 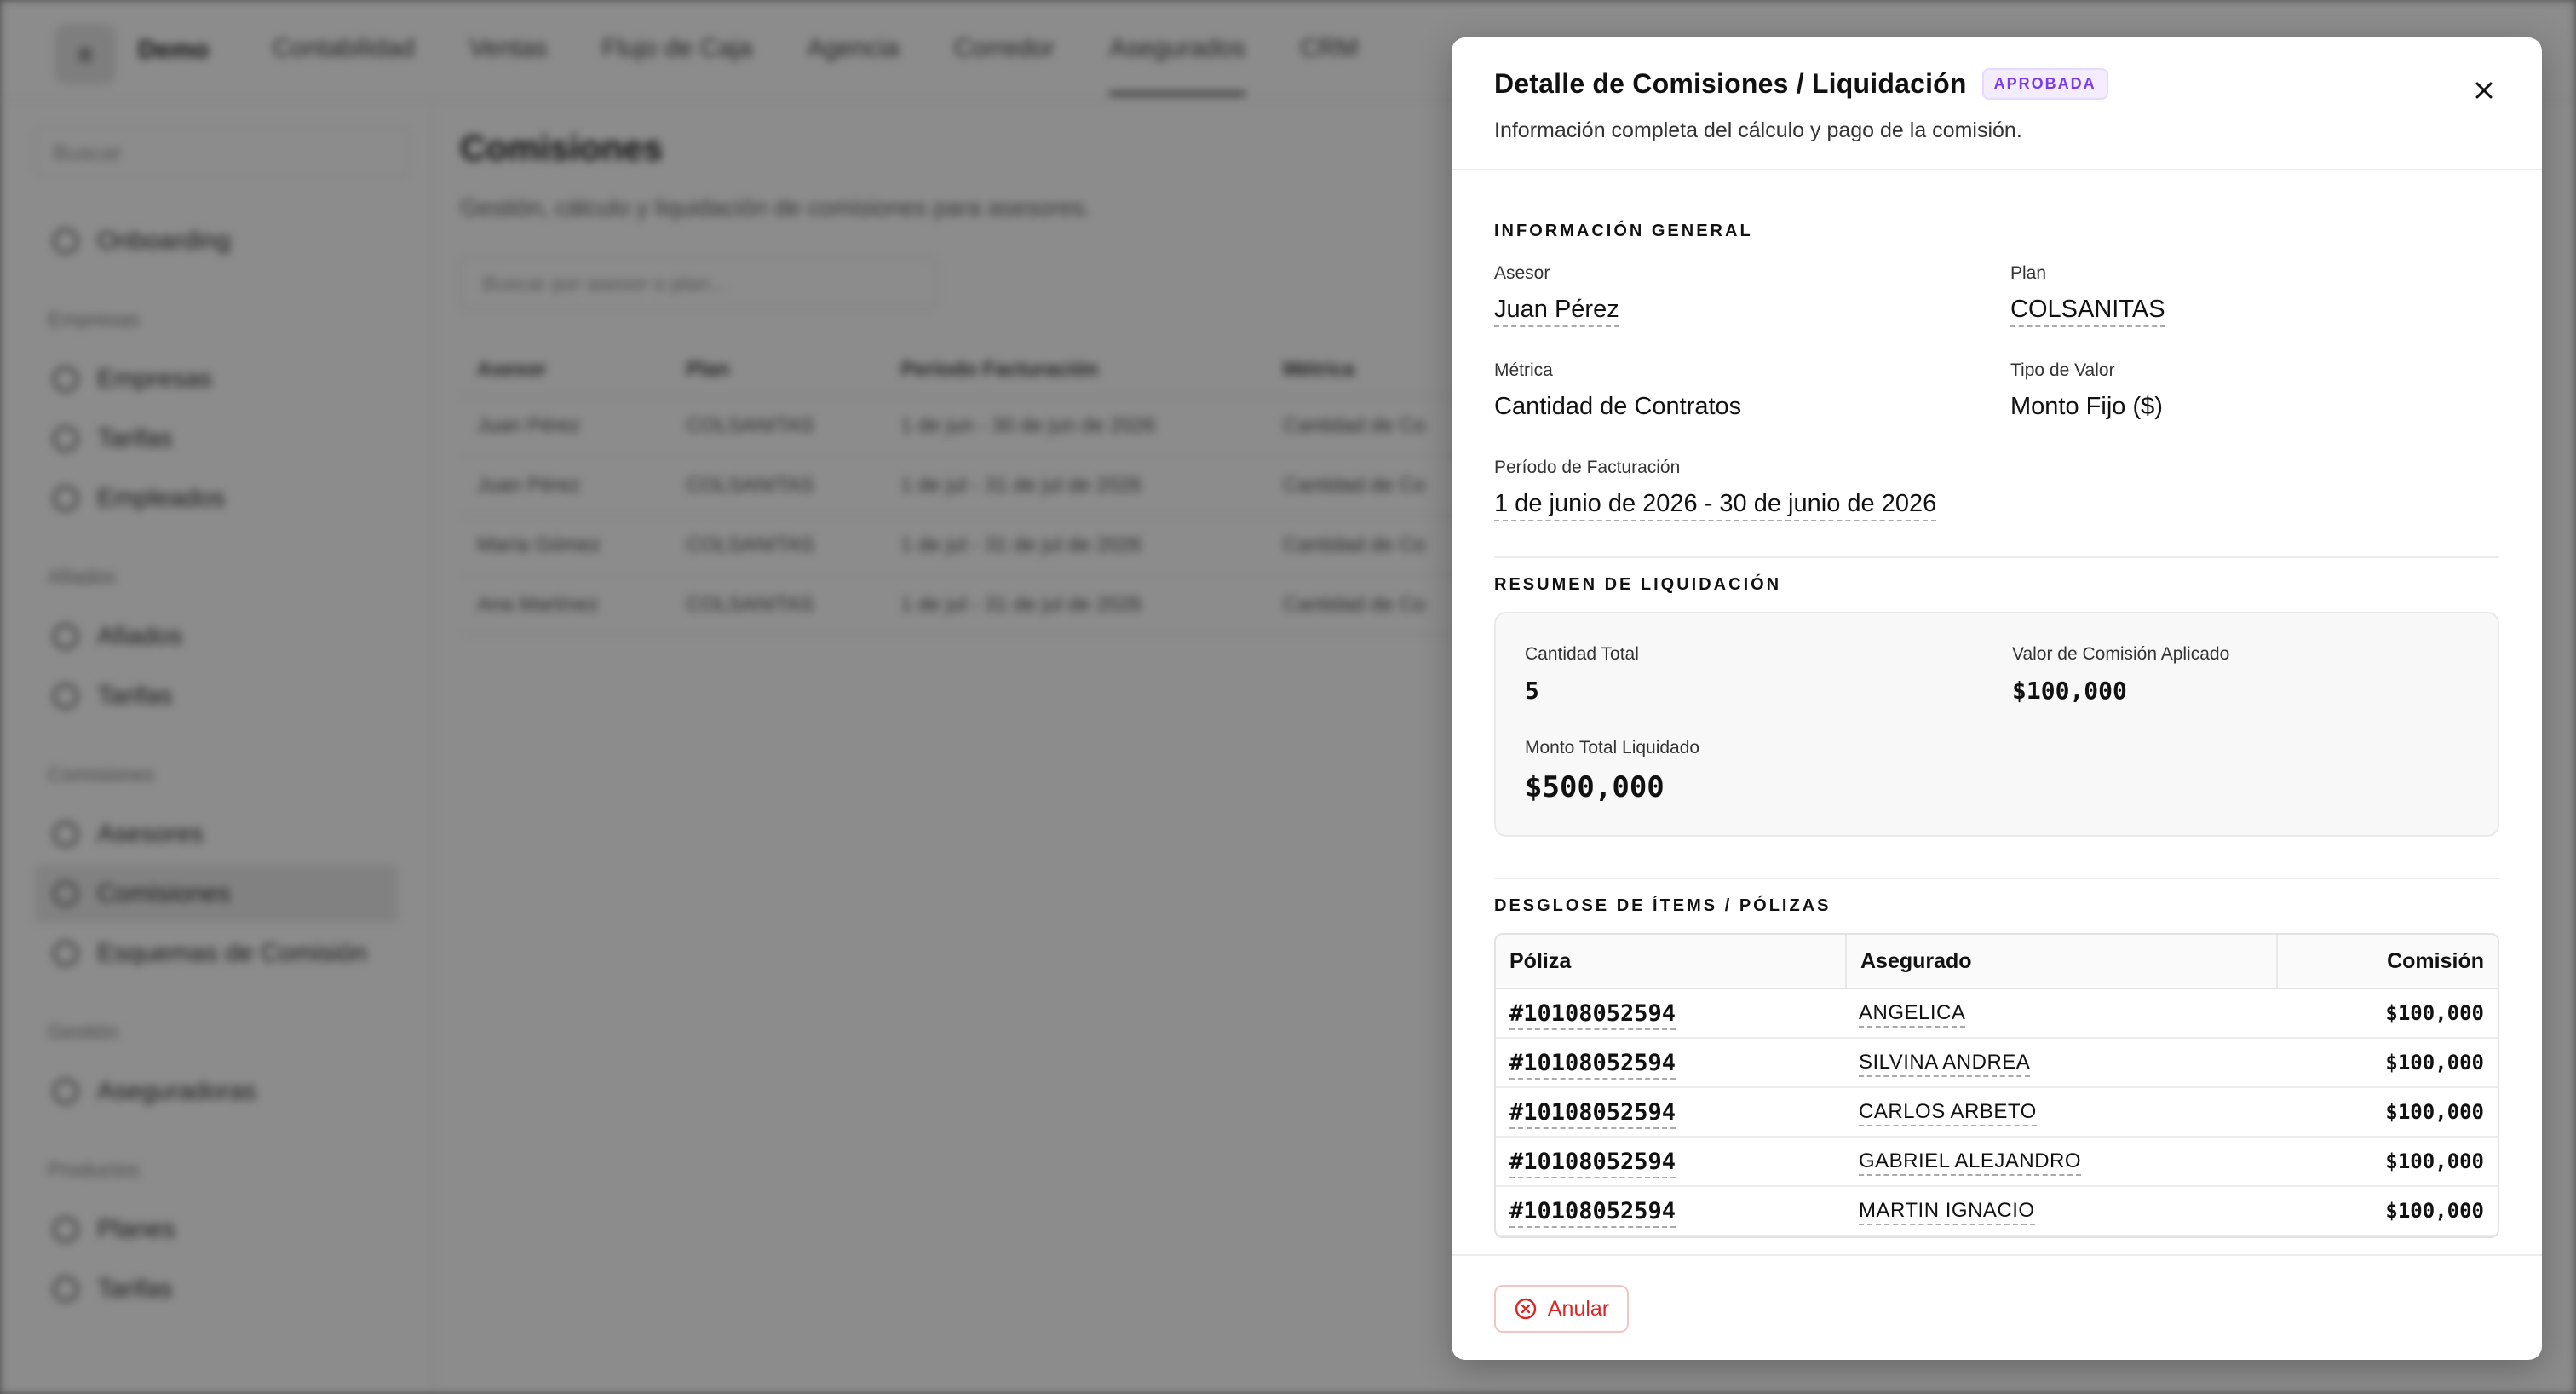 What do you see at coordinates (1624, 231) in the screenshot?
I see `section-title-general: INFORMACIÓN GENERAL` at bounding box center [1624, 231].